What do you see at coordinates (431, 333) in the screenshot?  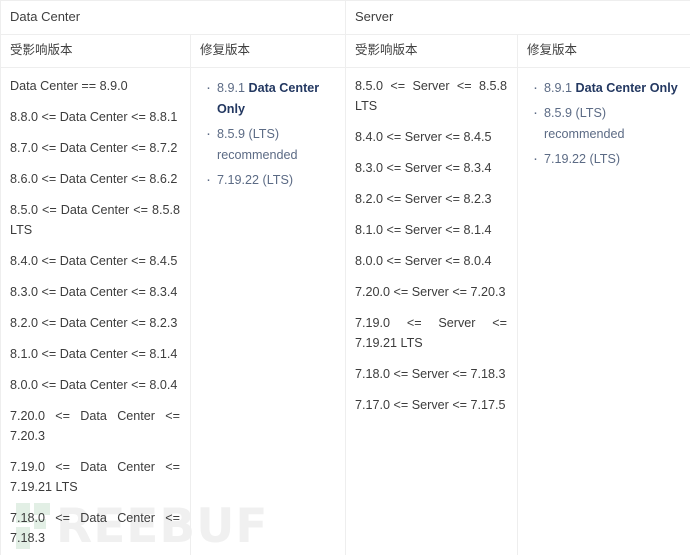 I see `affected-version-entry: 7.19.0 <= Server <= 7.19.21 LTS` at bounding box center [431, 333].